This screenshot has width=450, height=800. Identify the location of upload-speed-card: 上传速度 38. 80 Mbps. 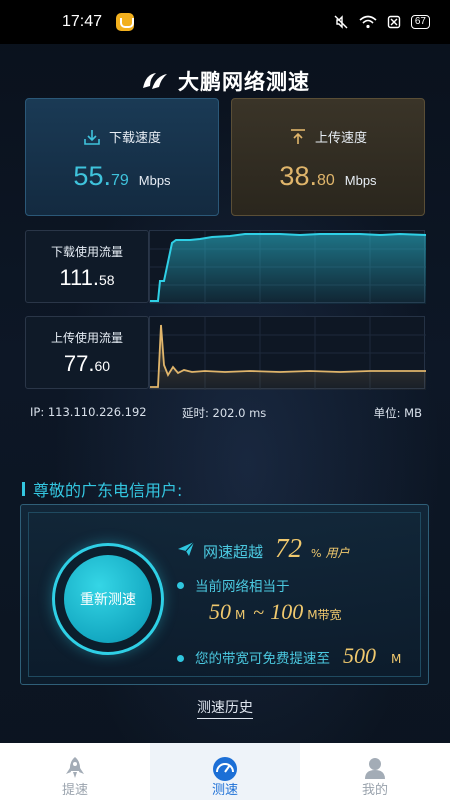
(328, 157).